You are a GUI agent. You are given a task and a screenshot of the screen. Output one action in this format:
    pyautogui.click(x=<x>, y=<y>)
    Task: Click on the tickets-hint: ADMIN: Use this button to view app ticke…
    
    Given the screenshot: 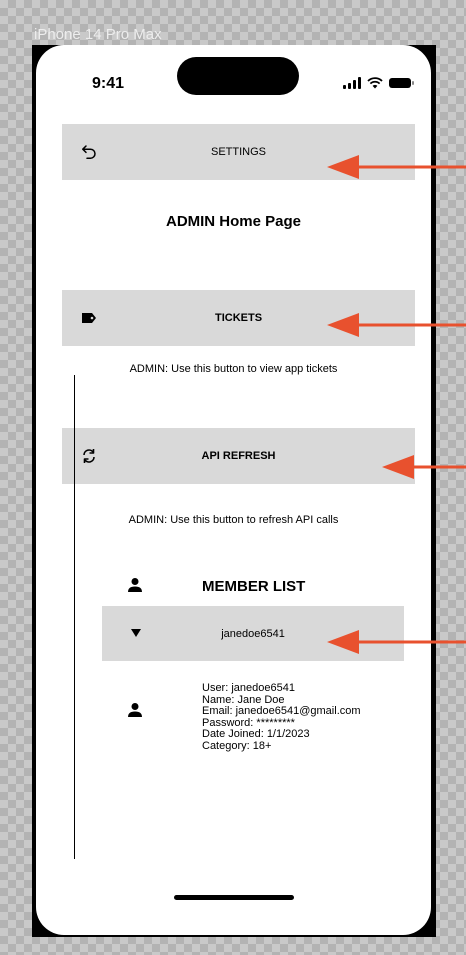 What is the action you would take?
    pyautogui.click(x=233, y=369)
    